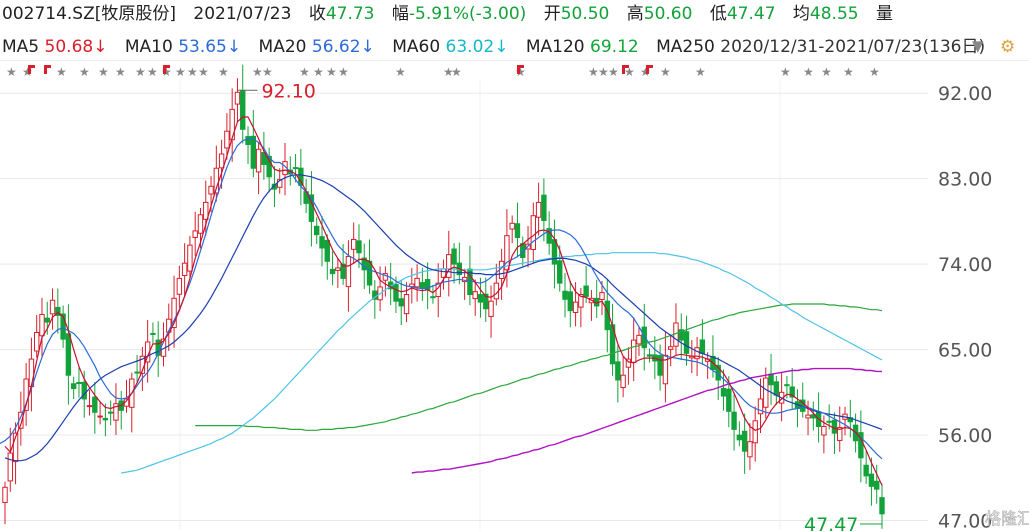 The width and height of the screenshot is (1029, 532). Describe the element at coordinates (1007, 518) in the screenshot. I see `watermark-text: 格隆汇` at that location.